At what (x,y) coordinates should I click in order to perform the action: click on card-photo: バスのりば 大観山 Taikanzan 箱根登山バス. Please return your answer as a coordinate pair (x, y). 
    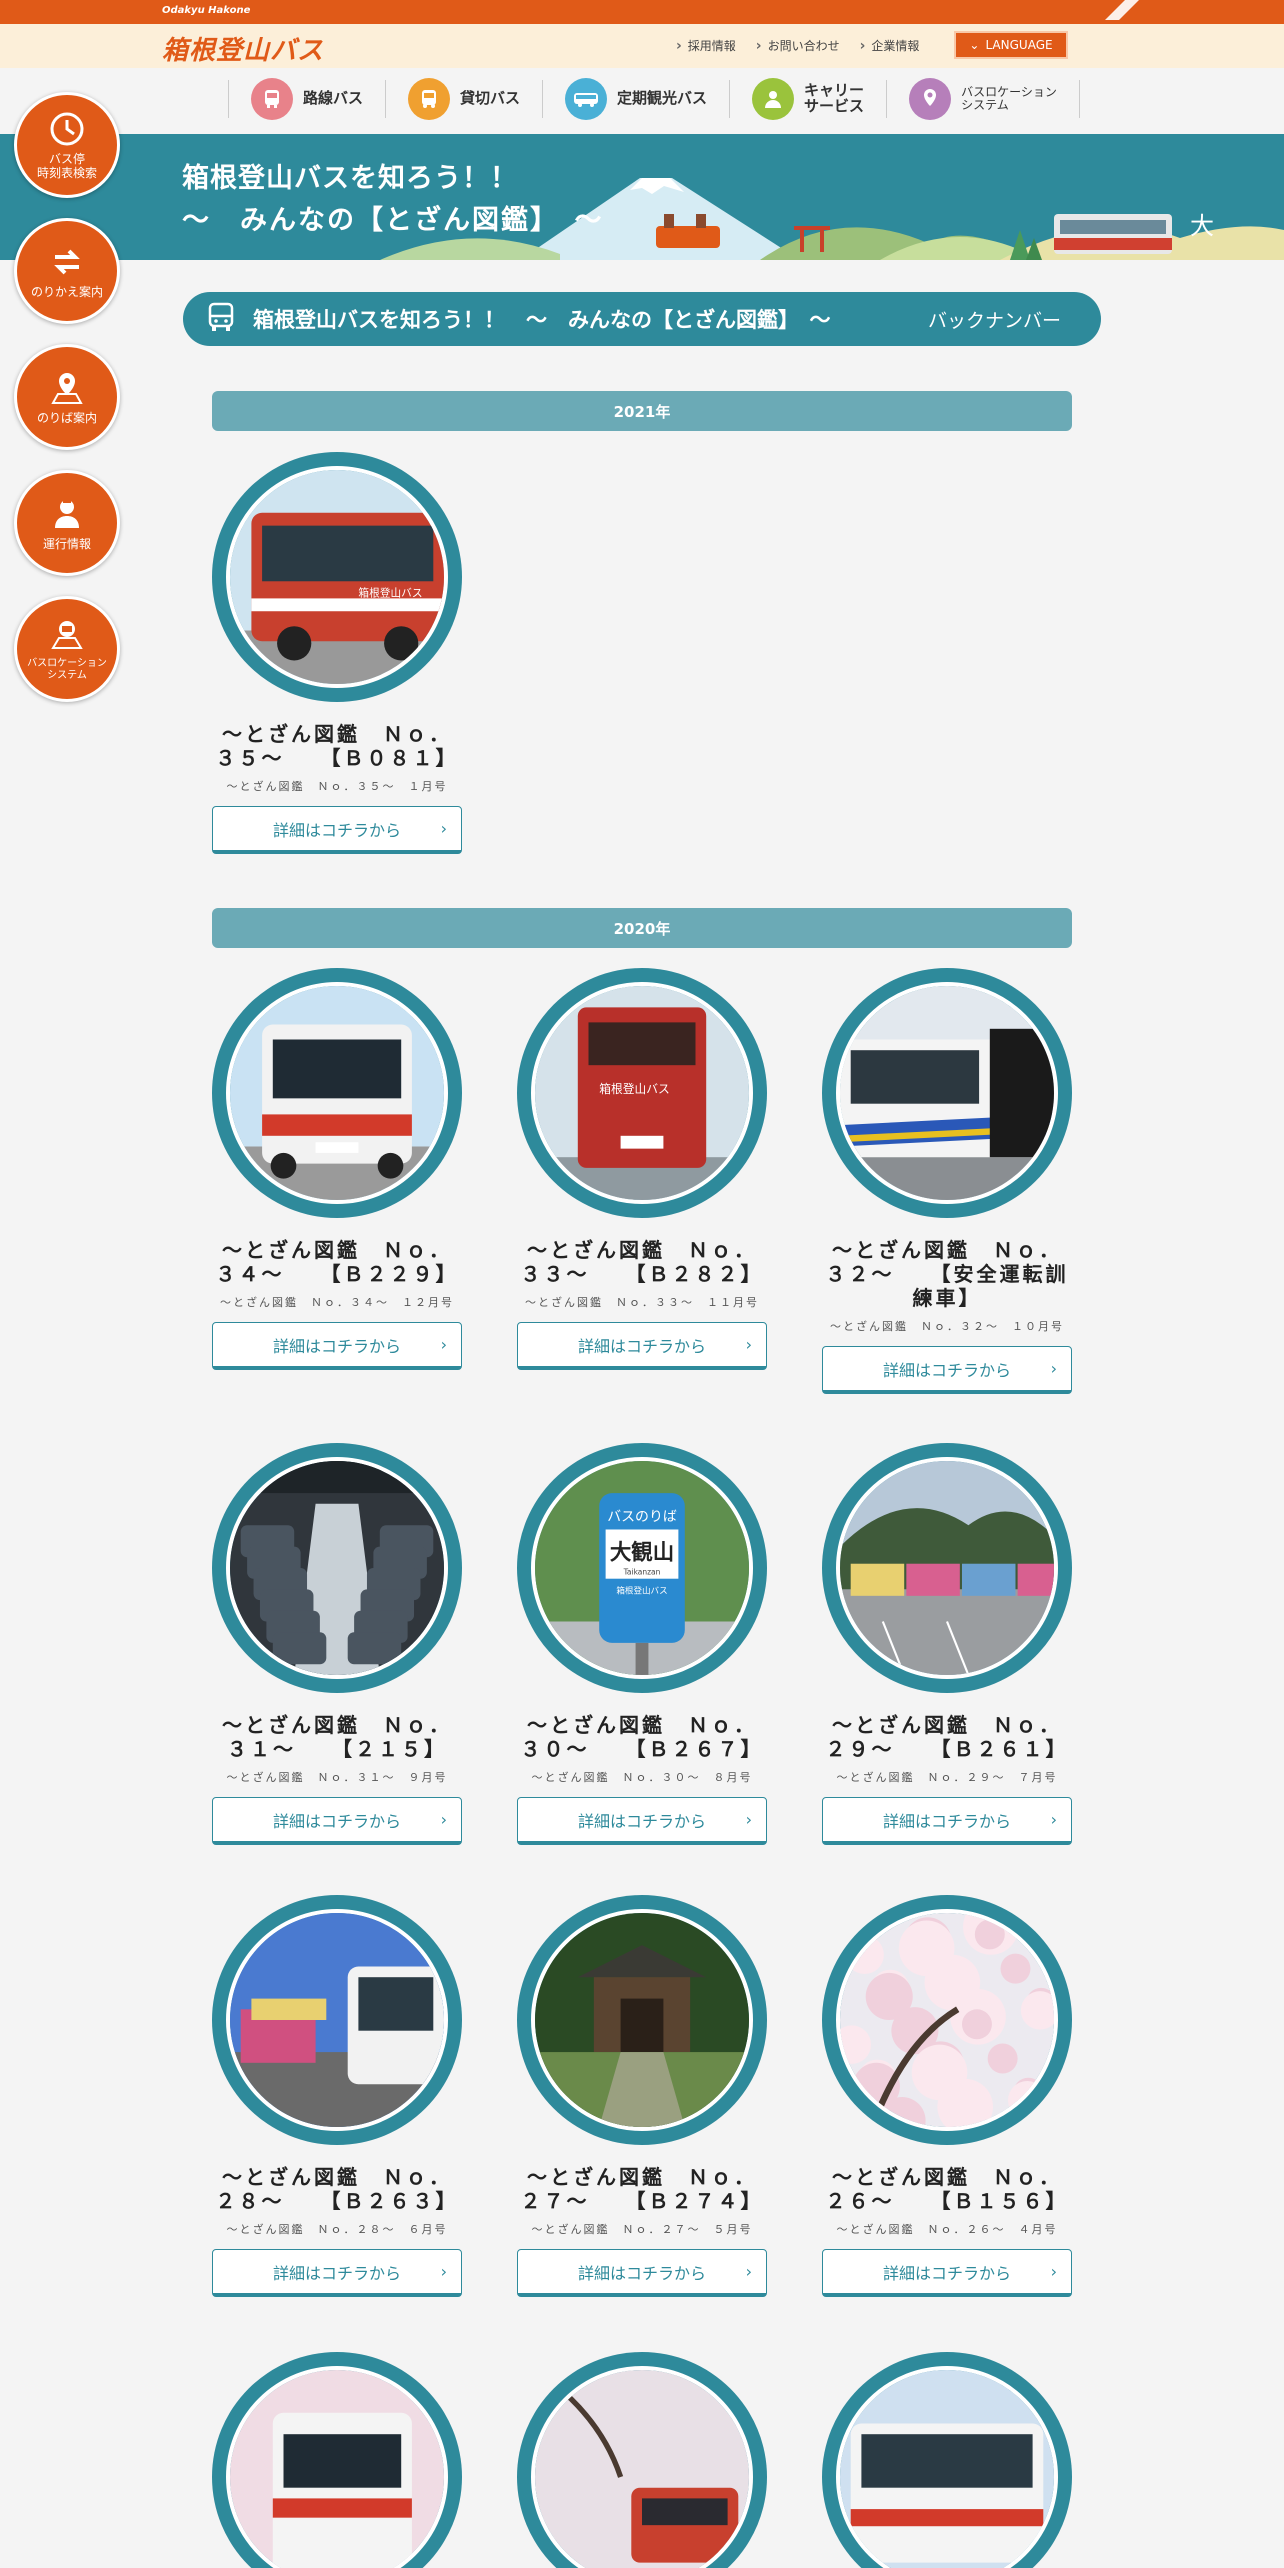
    Looking at the image, I should click on (642, 1568).